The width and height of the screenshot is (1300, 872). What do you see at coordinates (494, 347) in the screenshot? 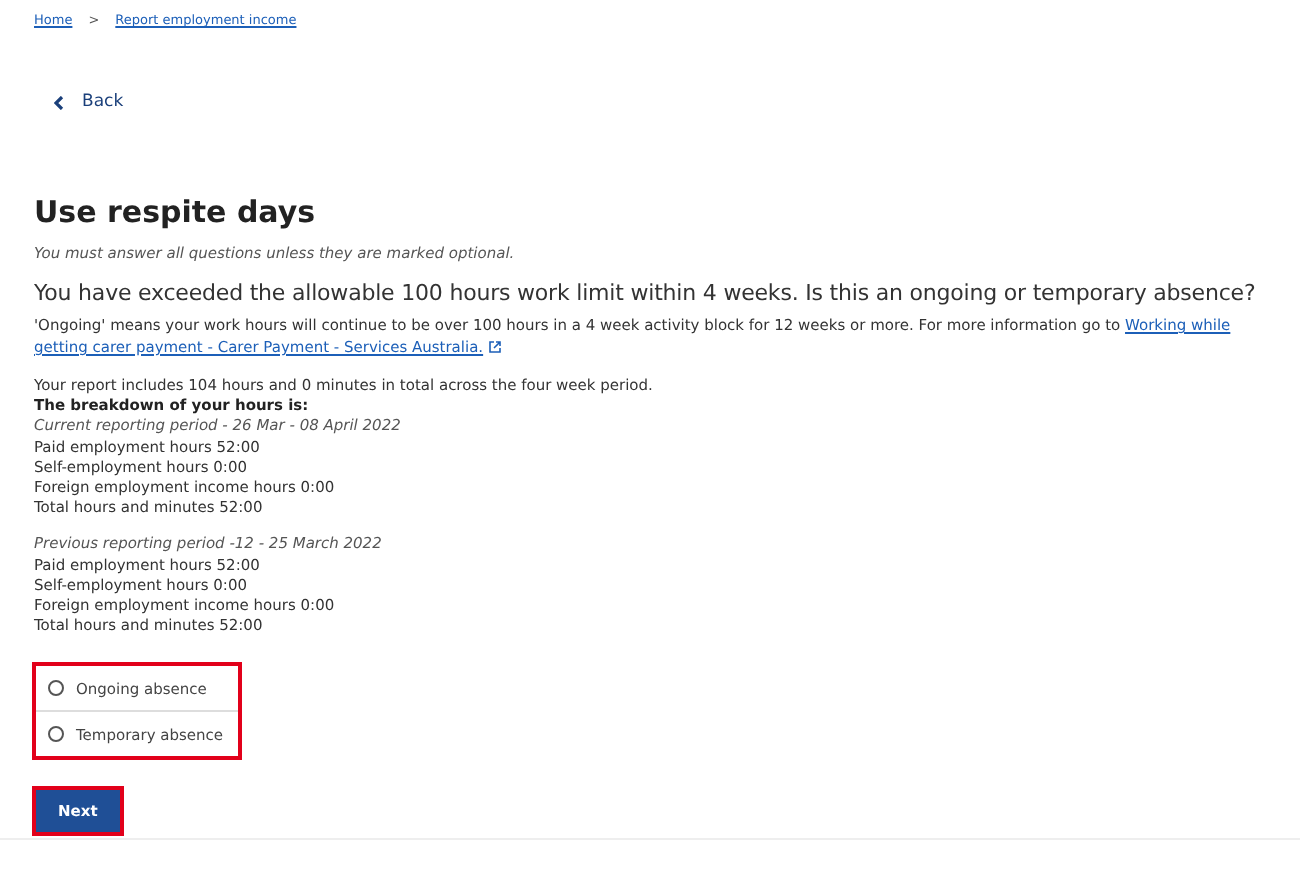
I see `external-link-icon` at bounding box center [494, 347].